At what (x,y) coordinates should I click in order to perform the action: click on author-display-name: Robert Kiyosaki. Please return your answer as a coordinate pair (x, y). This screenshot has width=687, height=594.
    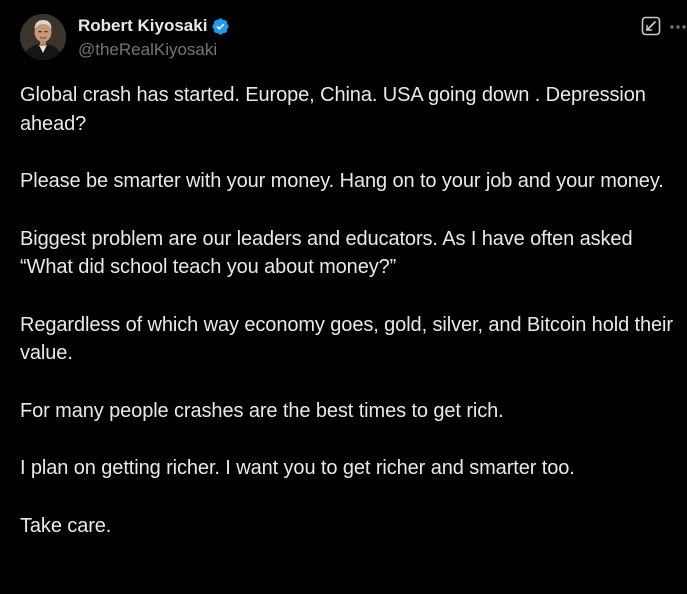
    Looking at the image, I should click on (142, 26).